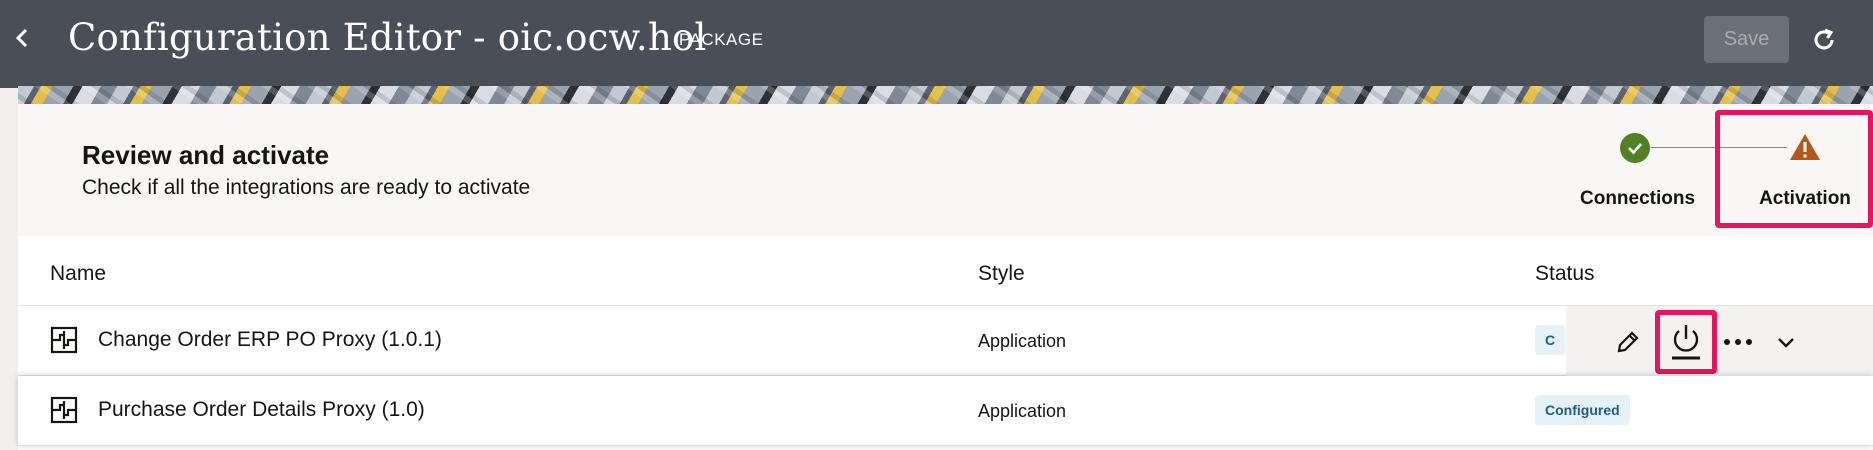 The image size is (1873, 450). I want to click on edit-button, so click(1628, 342).